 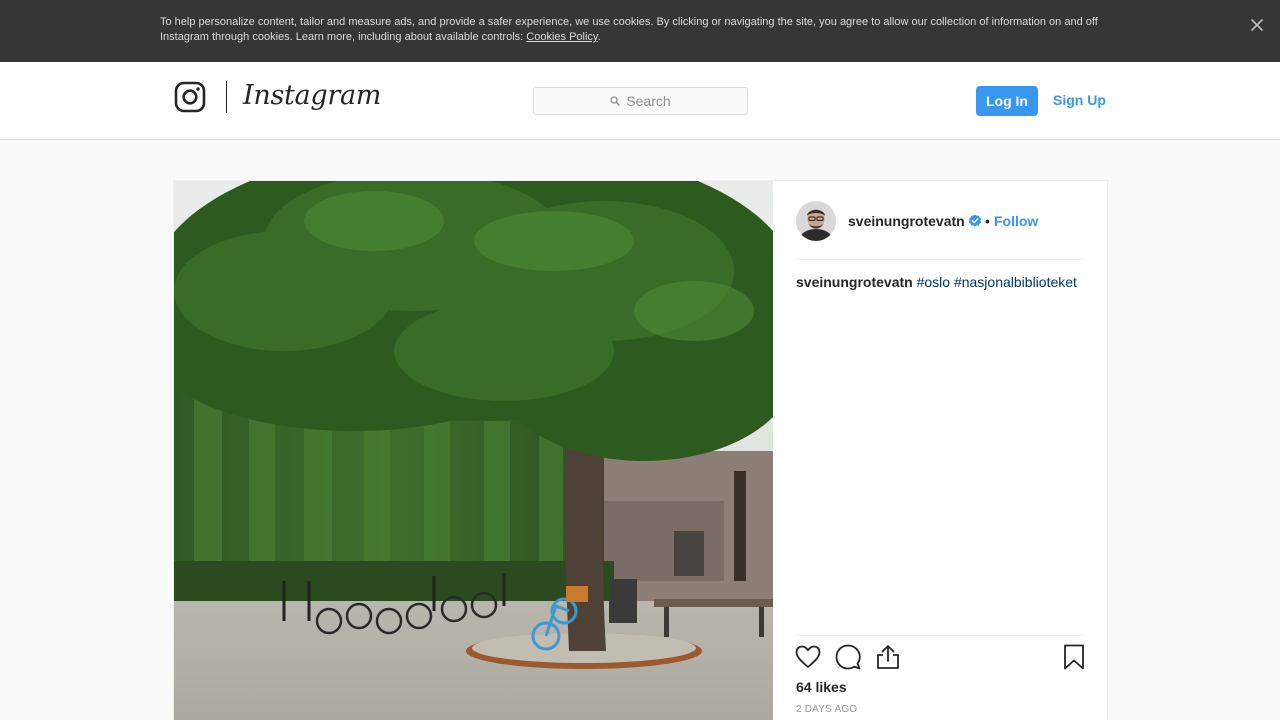 What do you see at coordinates (854, 282) in the screenshot?
I see `caption-username: sveinungrotevatn` at bounding box center [854, 282].